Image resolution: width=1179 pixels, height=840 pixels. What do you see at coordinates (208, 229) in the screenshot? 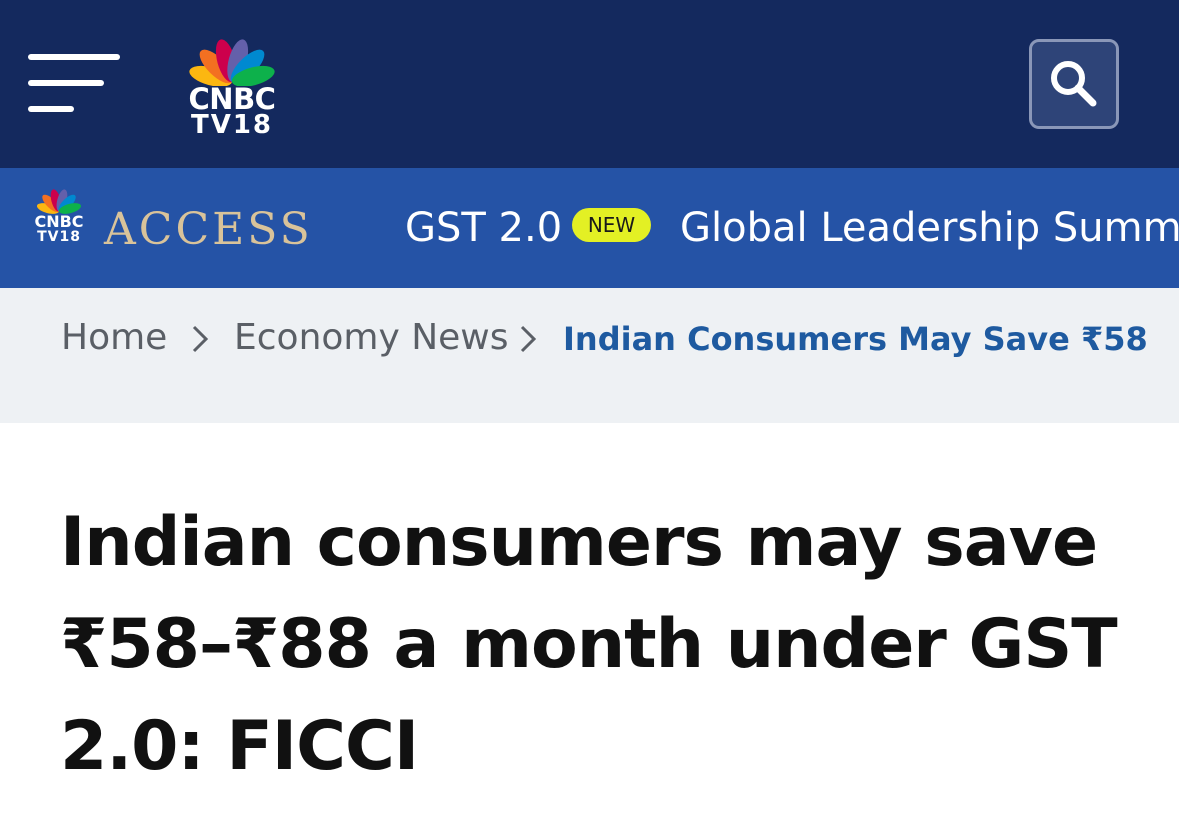
I see `access-logo-text: ACCESS` at bounding box center [208, 229].